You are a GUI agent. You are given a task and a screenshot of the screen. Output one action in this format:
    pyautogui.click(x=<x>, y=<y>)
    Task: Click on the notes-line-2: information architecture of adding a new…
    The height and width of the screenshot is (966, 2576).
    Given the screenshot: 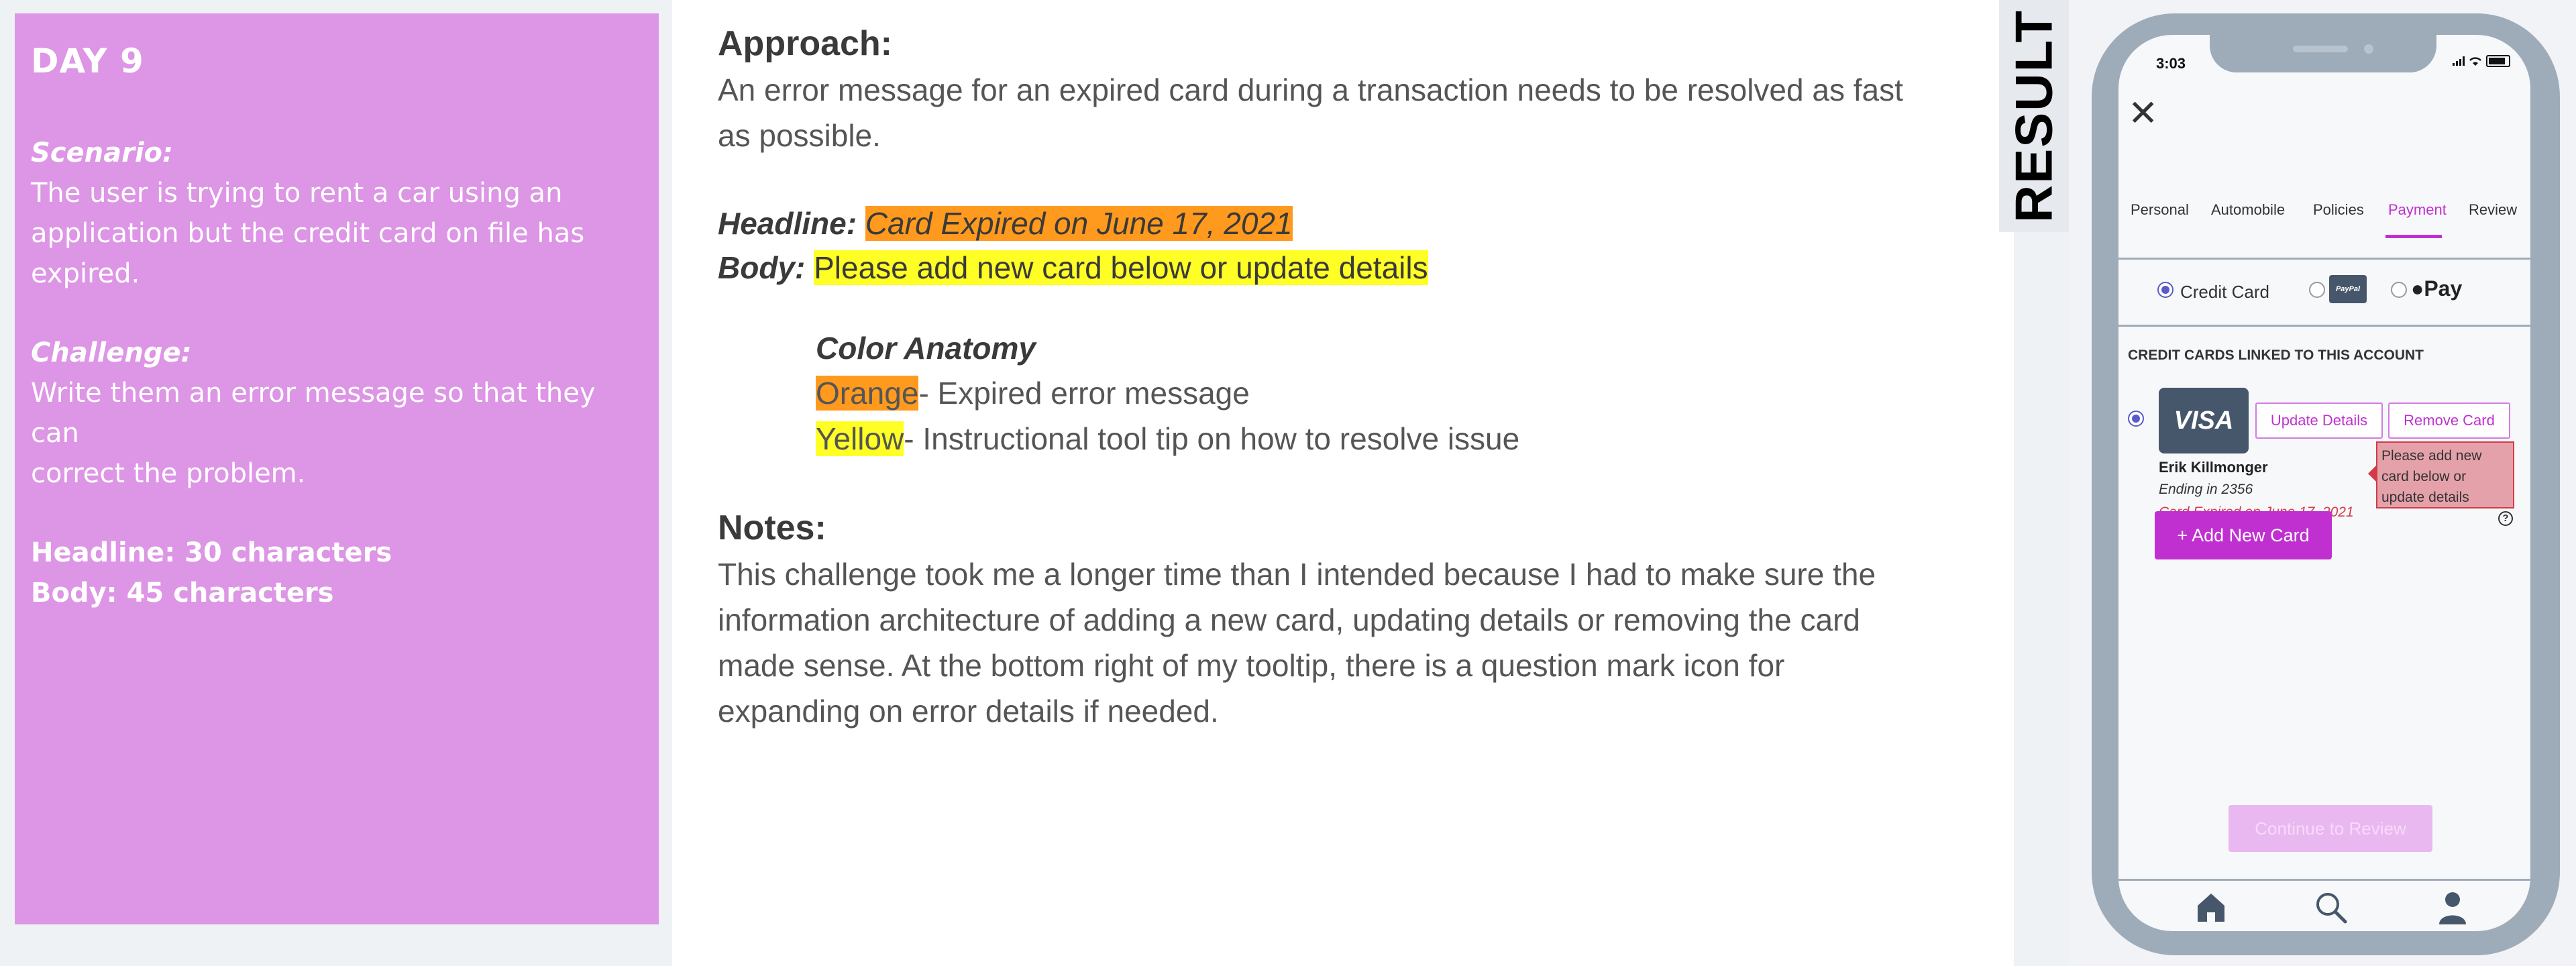 What is the action you would take?
    pyautogui.click(x=1289, y=619)
    